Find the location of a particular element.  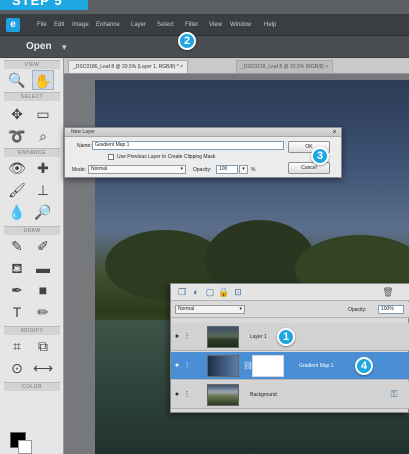

brush-tool-icon: ✎ is located at coordinates (17, 246).